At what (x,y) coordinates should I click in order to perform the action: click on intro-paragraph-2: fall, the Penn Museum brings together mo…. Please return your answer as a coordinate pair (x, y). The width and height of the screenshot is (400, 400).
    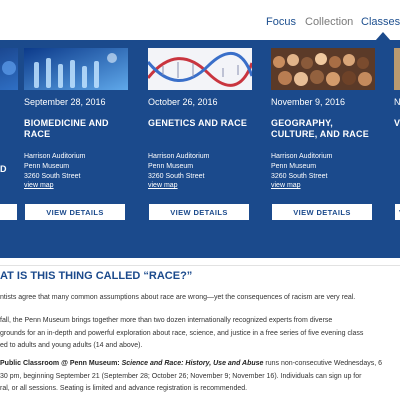
    Looking at the image, I should click on (200, 334).